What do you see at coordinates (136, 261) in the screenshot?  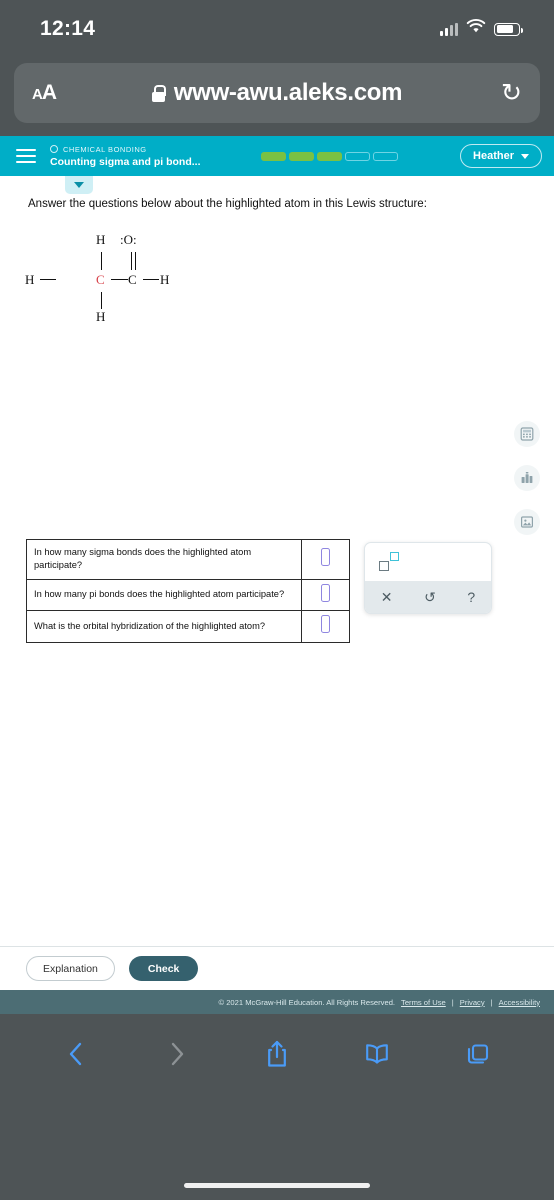 I see `bond-c-o-double-b` at bounding box center [136, 261].